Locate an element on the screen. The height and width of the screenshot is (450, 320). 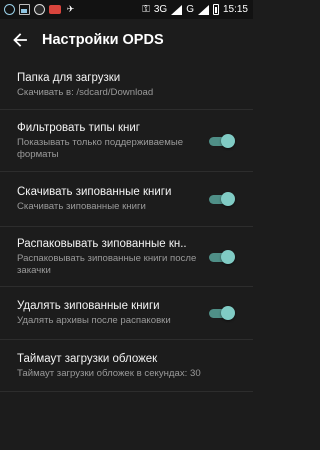
setting-title: Фильтровать типы книг is located at coordinates (78, 127).